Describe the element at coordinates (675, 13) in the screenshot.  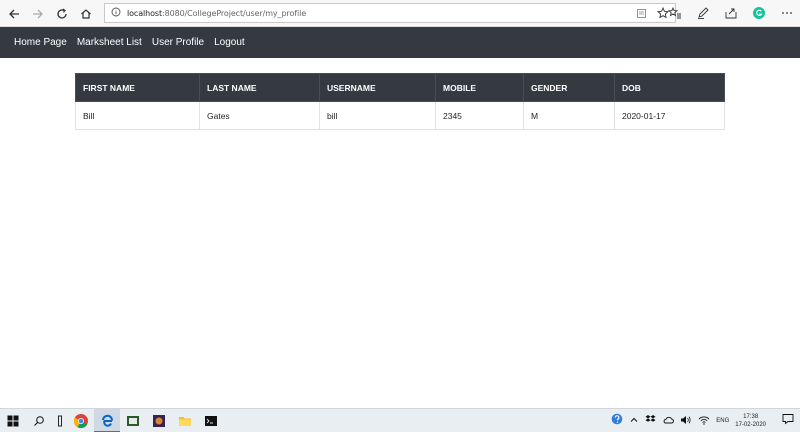
I see `favorites-hub-icon` at that location.